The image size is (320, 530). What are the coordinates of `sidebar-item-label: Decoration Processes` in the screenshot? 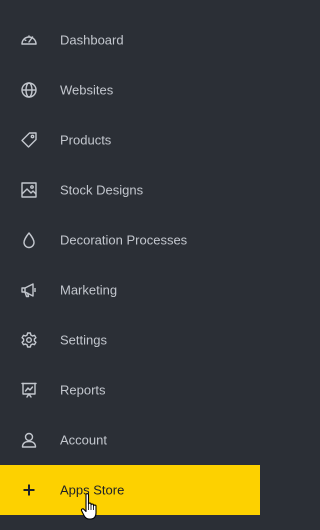 It's located at (124, 240).